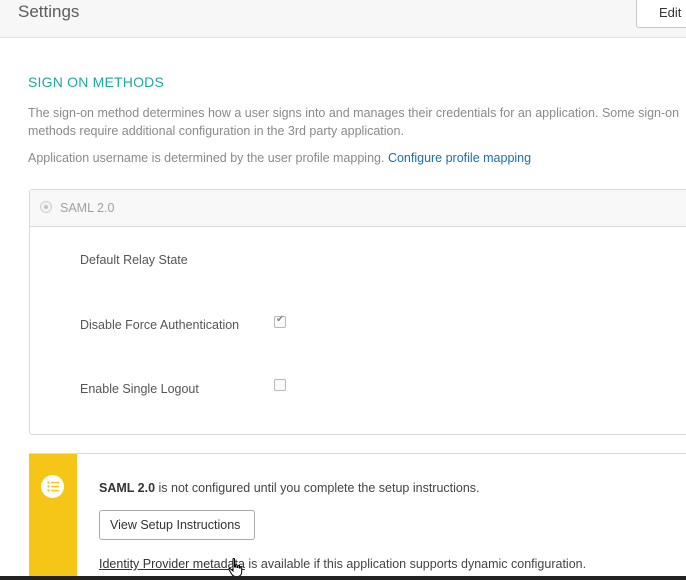 This screenshot has width=686, height=580. Describe the element at coordinates (172, 564) in the screenshot. I see `identity-provider-metadata-link: Identity Provider metadata` at that location.